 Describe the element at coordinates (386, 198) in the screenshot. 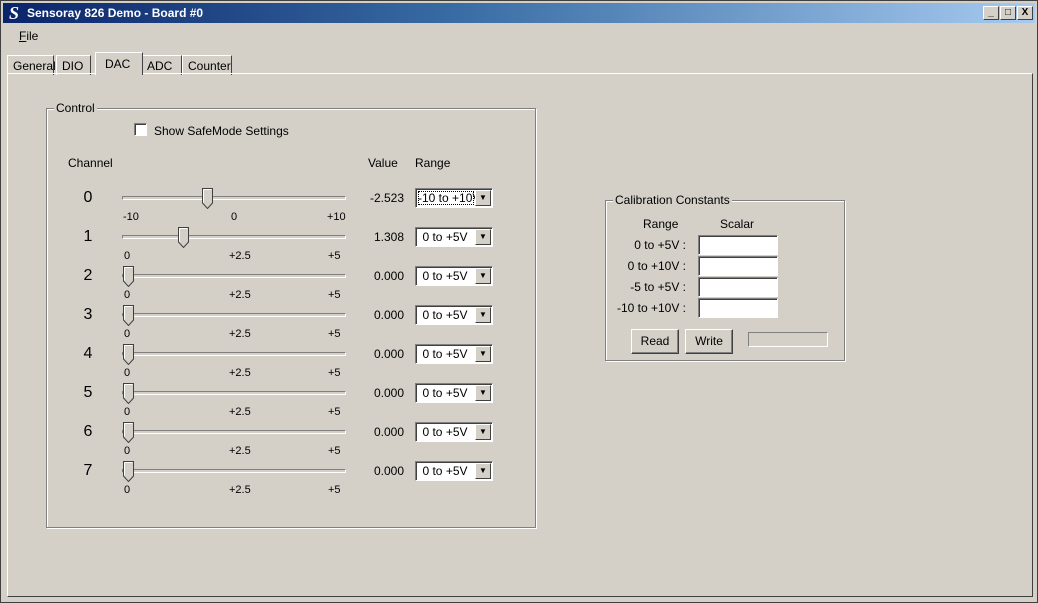

I see `channel-value: -2.523` at that location.